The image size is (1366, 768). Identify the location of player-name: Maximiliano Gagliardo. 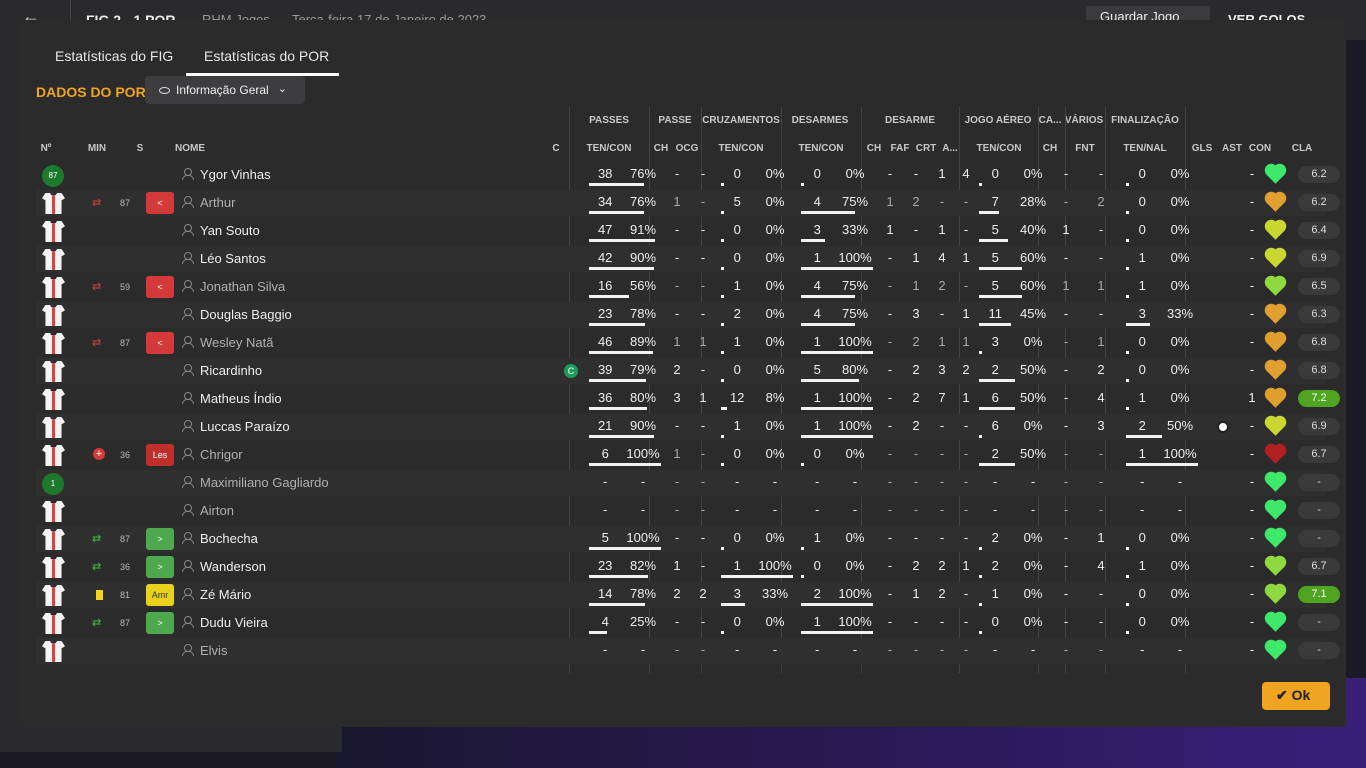
(264, 482).